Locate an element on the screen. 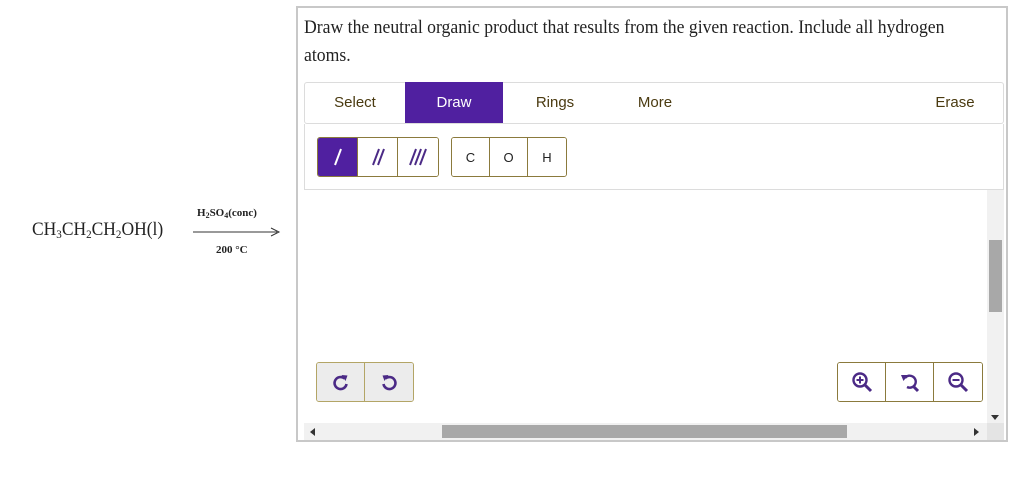  vertical-scroll-thumb is located at coordinates (995, 276).